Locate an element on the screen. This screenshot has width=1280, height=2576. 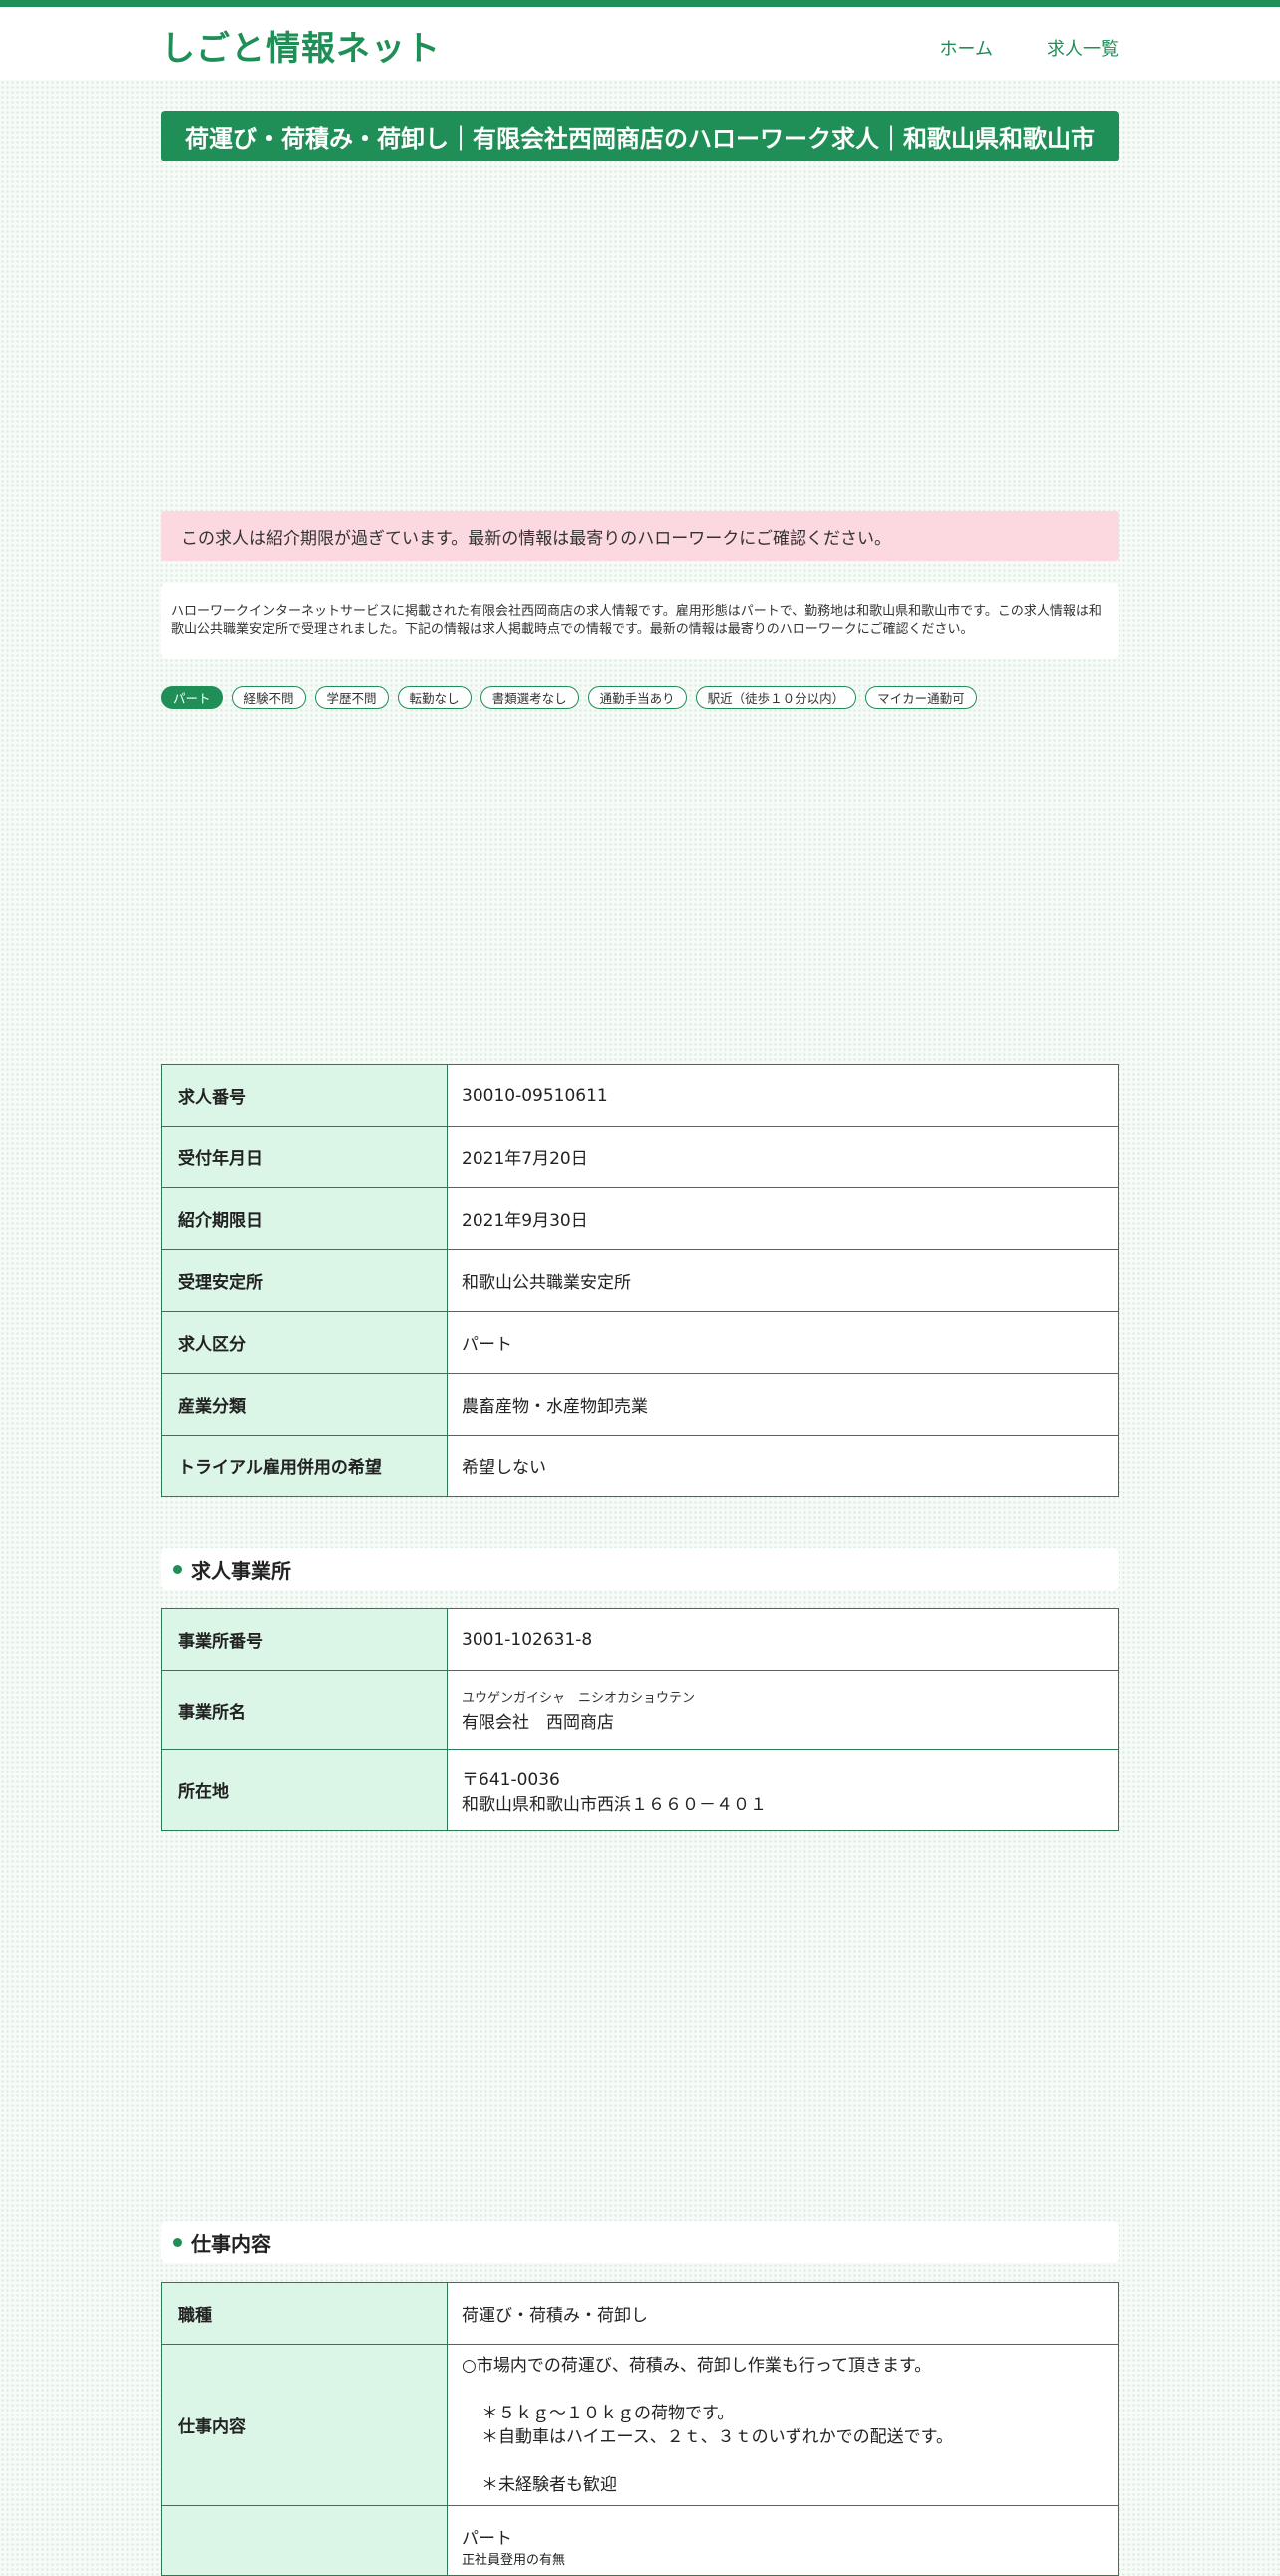
job-content-line: ○市場内での荷運び、荷積み、荷卸し作業も行って頂きます。 is located at coordinates (697, 2365).